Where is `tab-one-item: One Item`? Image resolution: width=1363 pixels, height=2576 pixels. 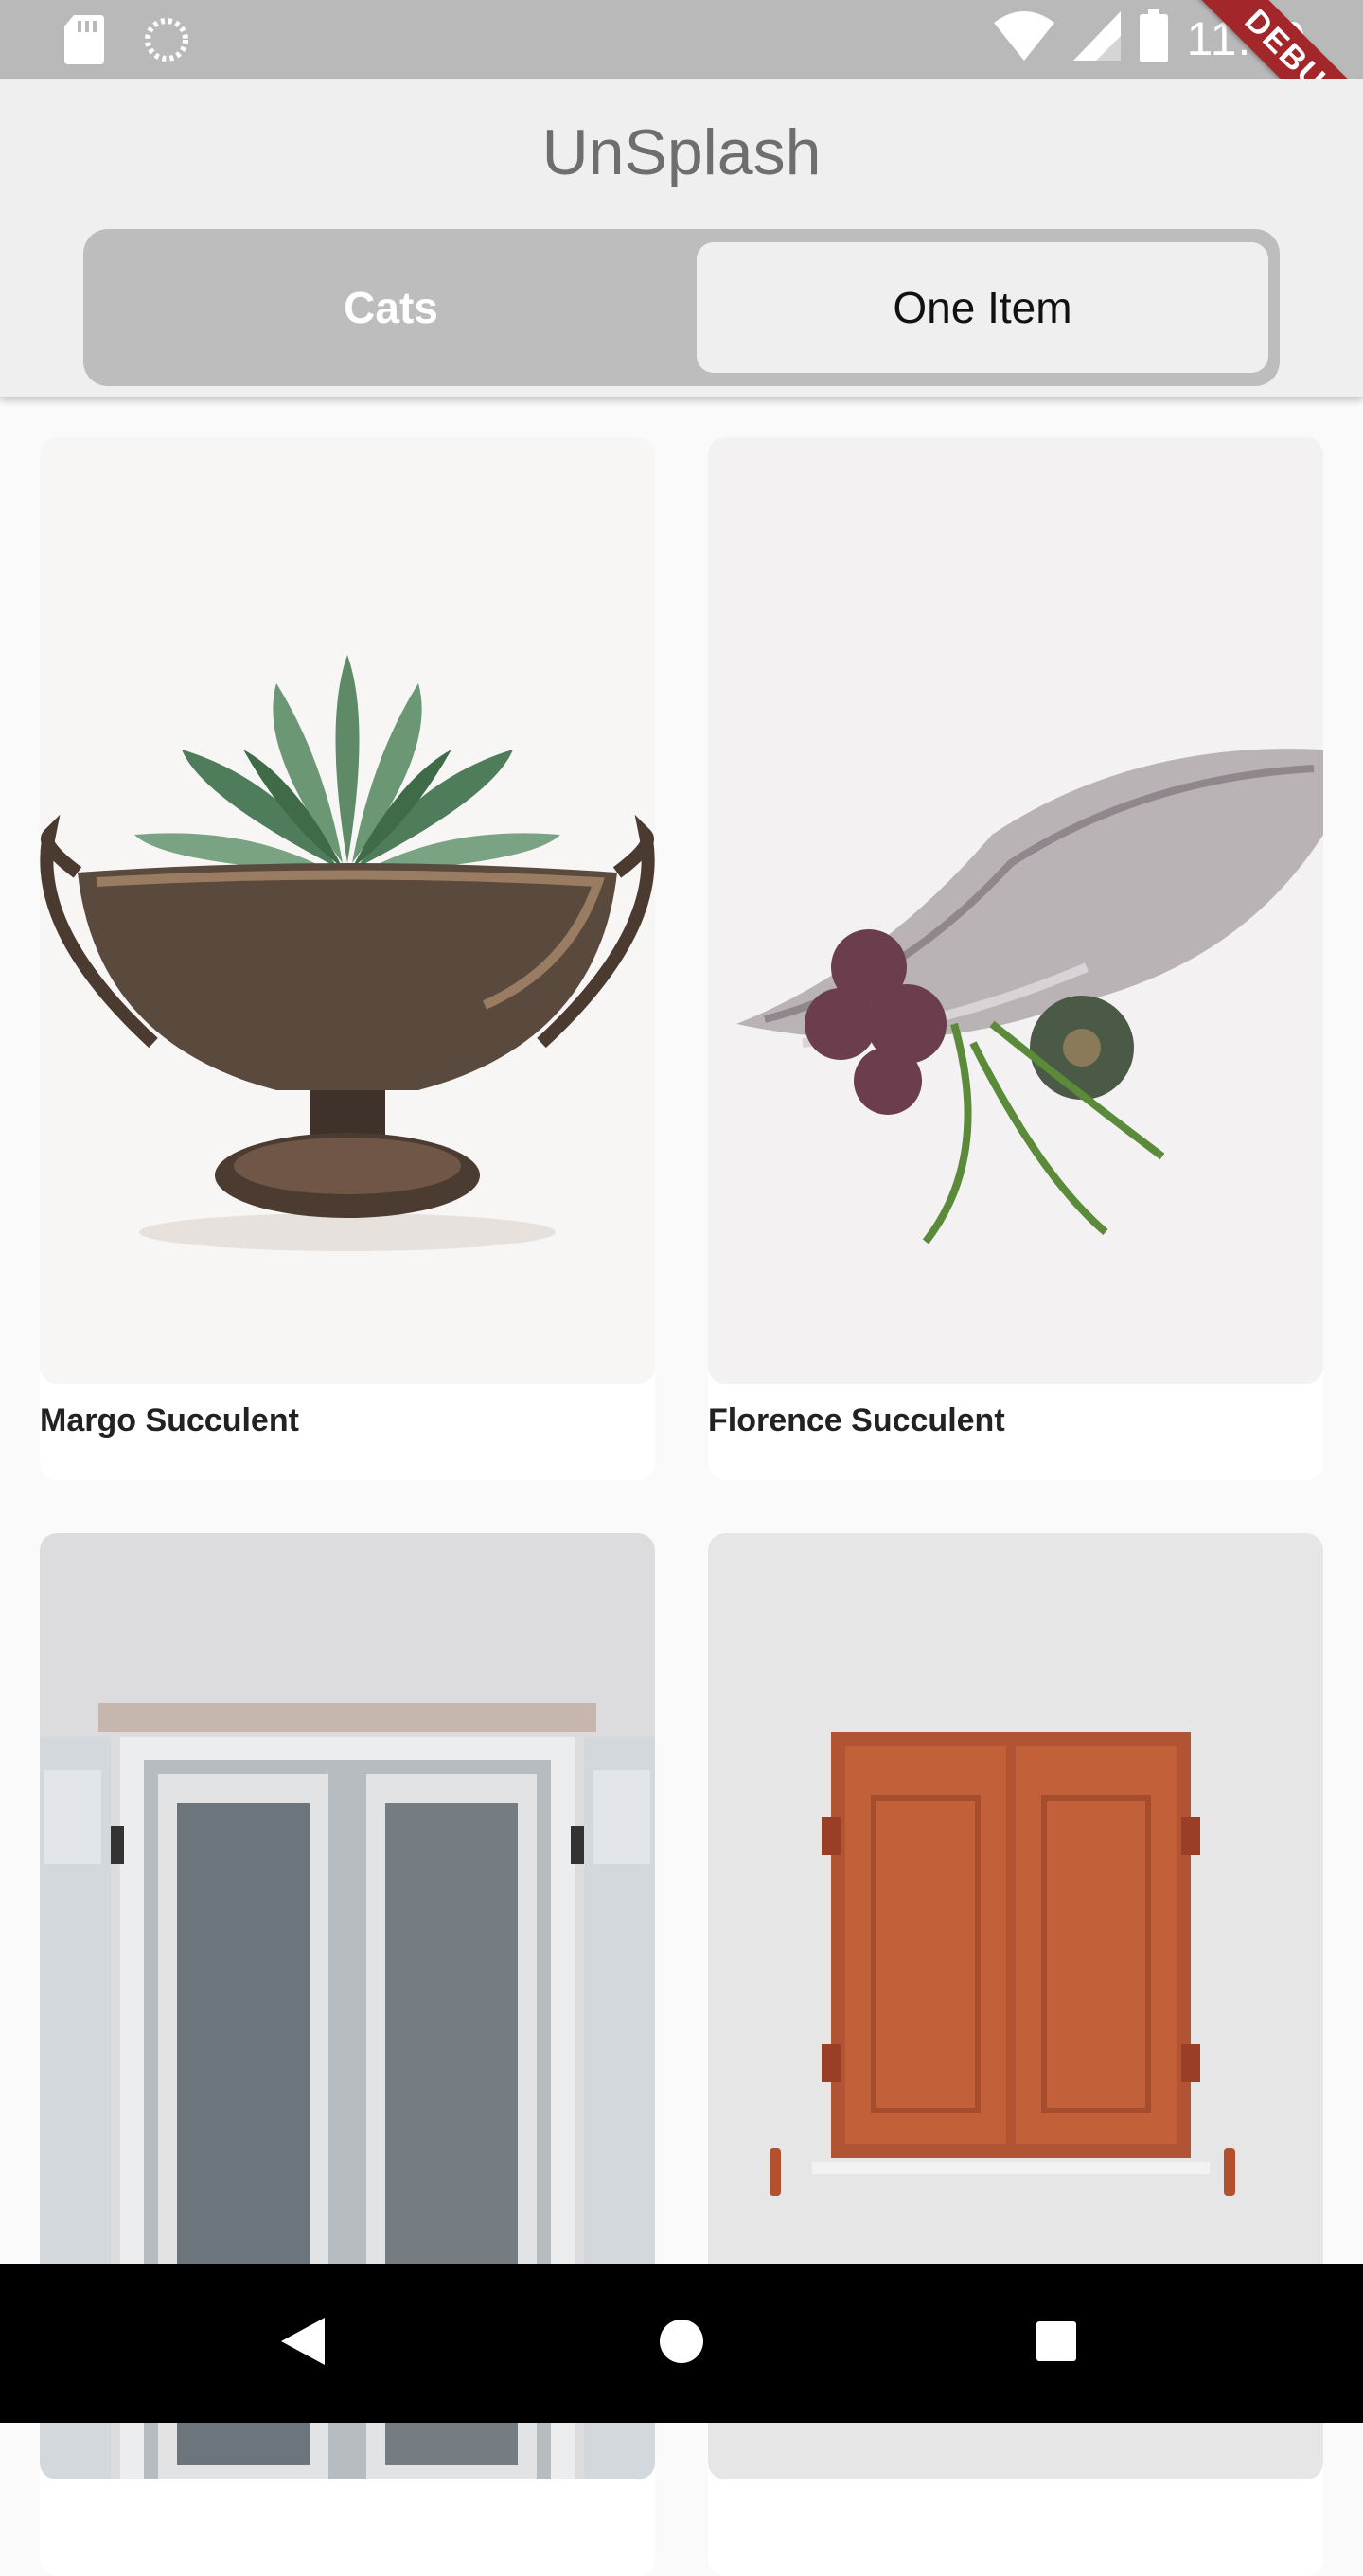
tab-one-item: One Item is located at coordinates (982, 307).